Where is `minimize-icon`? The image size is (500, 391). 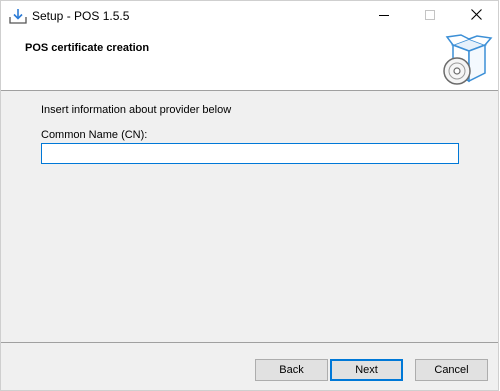
minimize-icon is located at coordinates (384, 16).